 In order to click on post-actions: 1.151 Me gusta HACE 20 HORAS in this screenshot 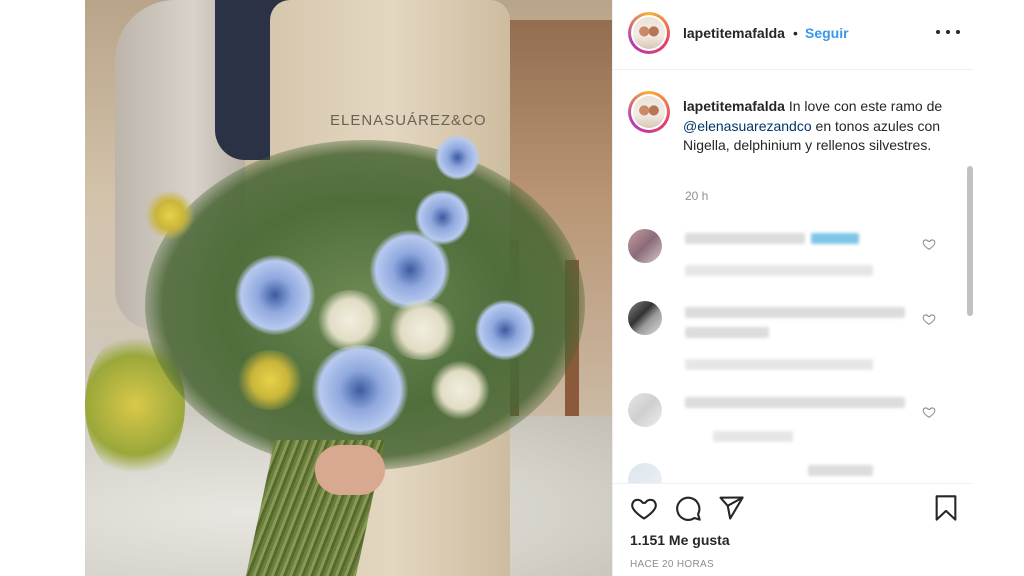, I will do `click(793, 529)`.